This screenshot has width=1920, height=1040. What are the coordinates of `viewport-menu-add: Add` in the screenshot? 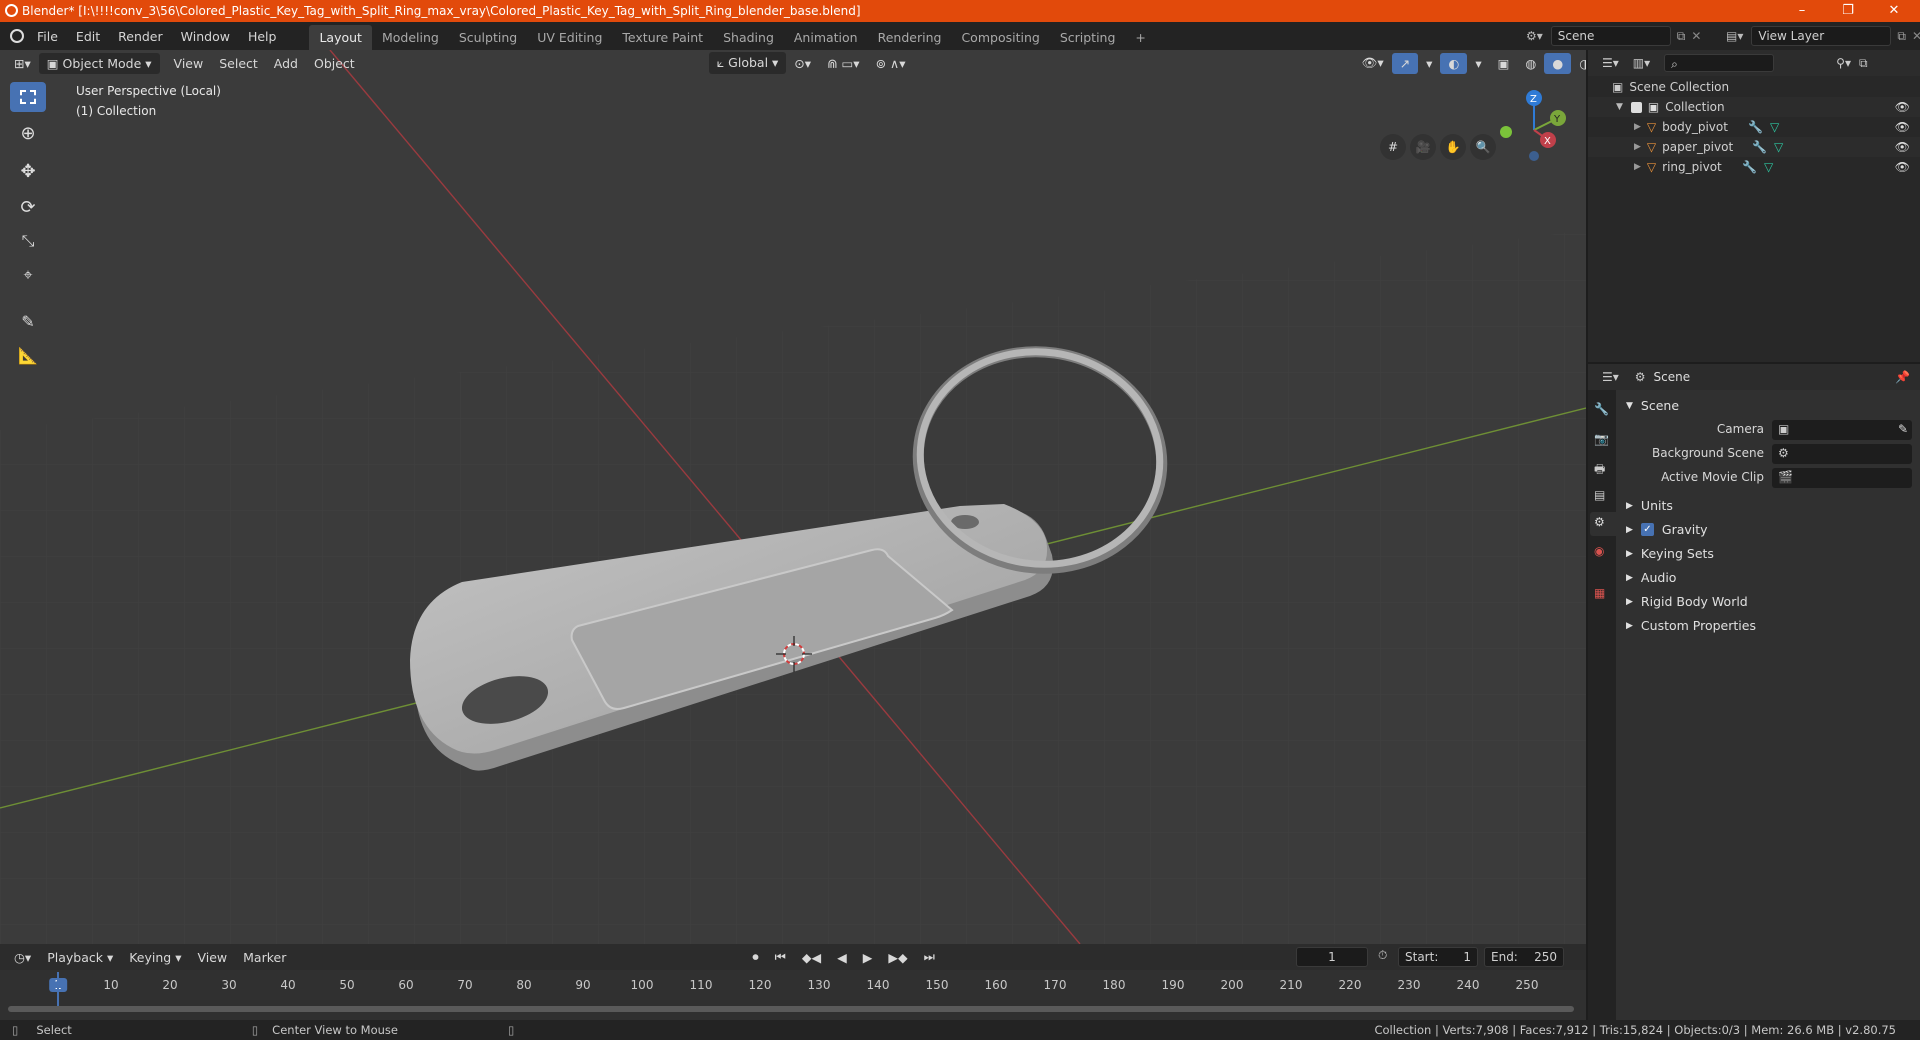 It's located at (286, 63).